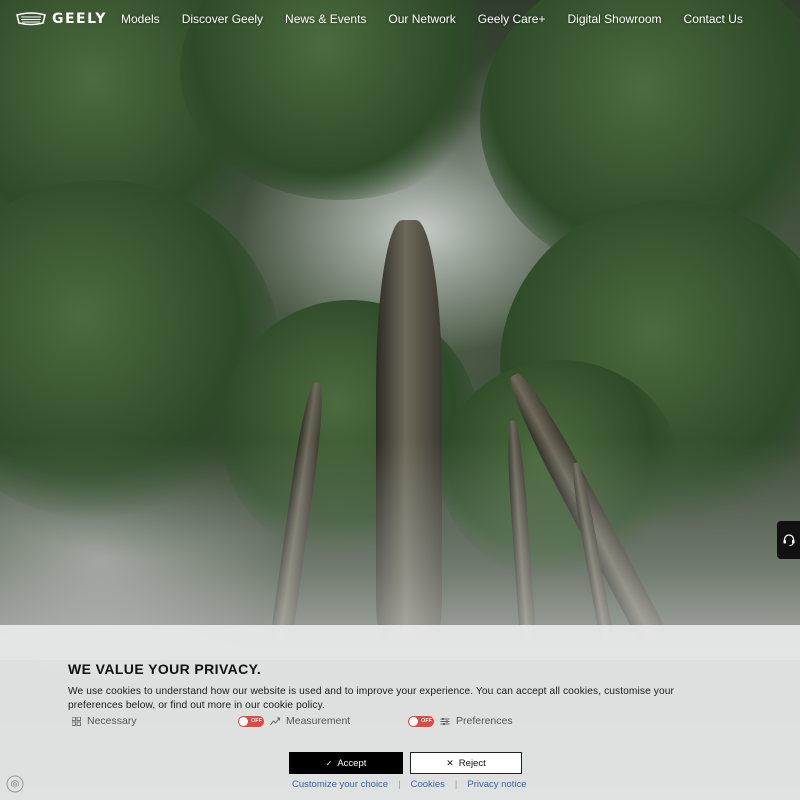  I want to click on geely-emblem-icon, so click(31, 19).